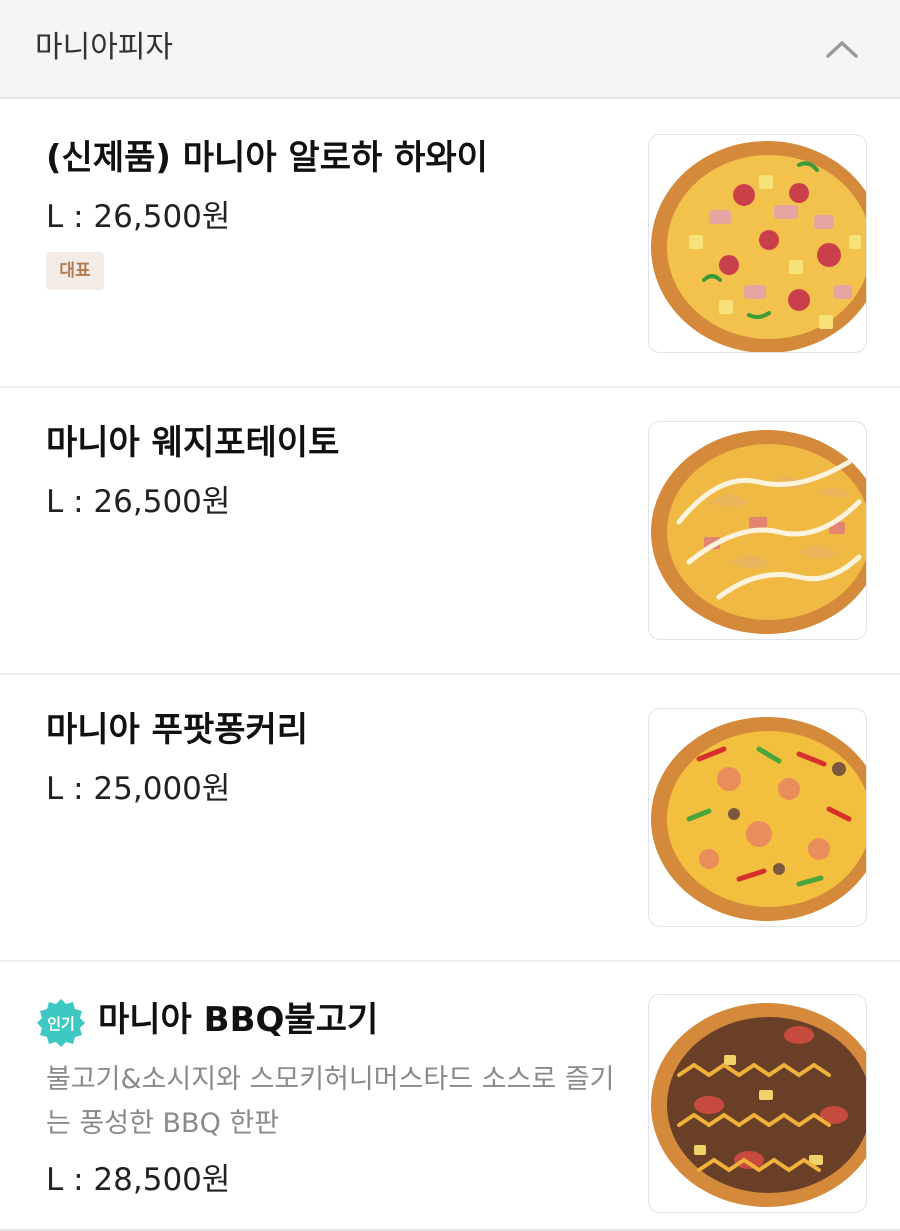 The width and height of the screenshot is (900, 1231). What do you see at coordinates (757, 530) in the screenshot?
I see `pizza-wedge-potato-image` at bounding box center [757, 530].